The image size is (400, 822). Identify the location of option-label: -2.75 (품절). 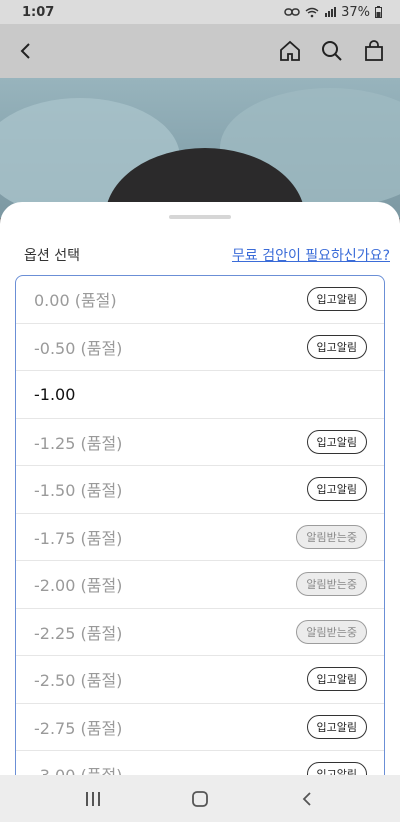
(78, 728).